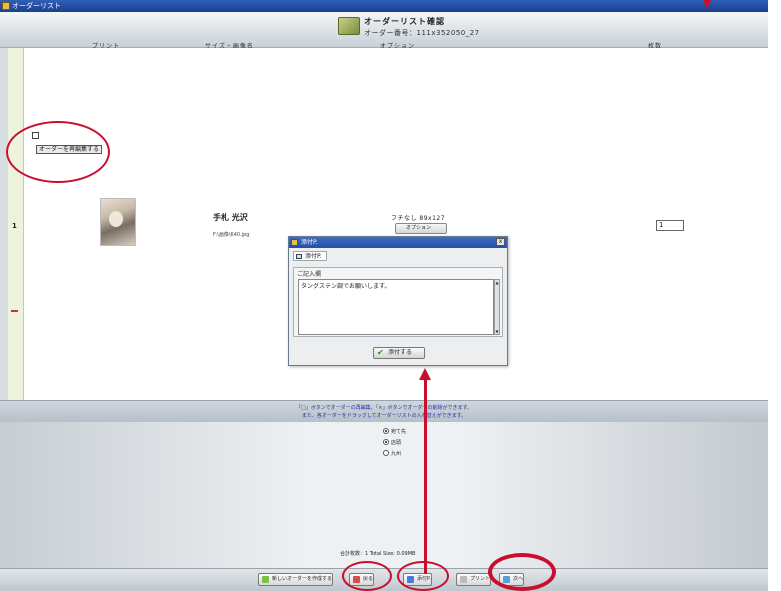 This screenshot has height=591, width=781. Describe the element at coordinates (36, 6) in the screenshot. I see `window-title: オーダーリスト` at that location.